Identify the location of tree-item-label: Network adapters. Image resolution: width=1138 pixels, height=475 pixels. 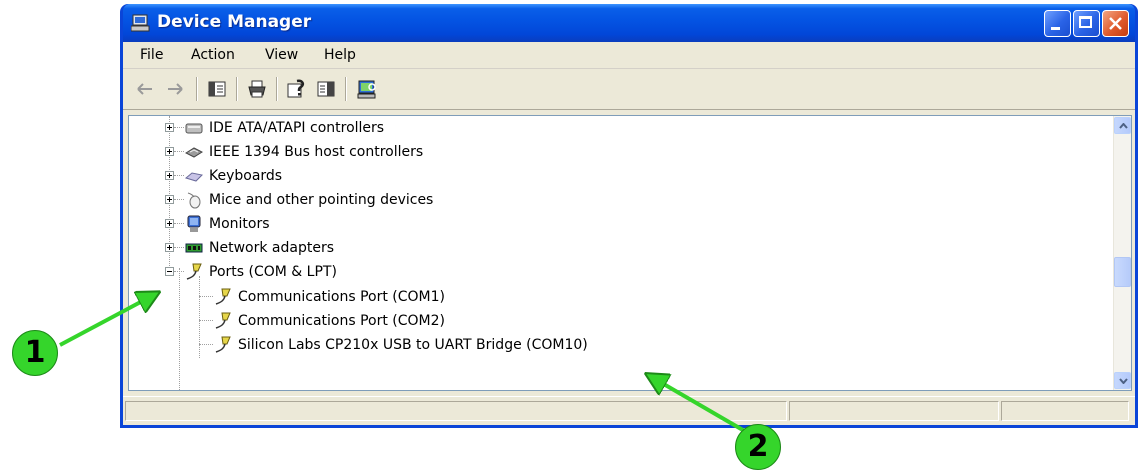
(271, 248).